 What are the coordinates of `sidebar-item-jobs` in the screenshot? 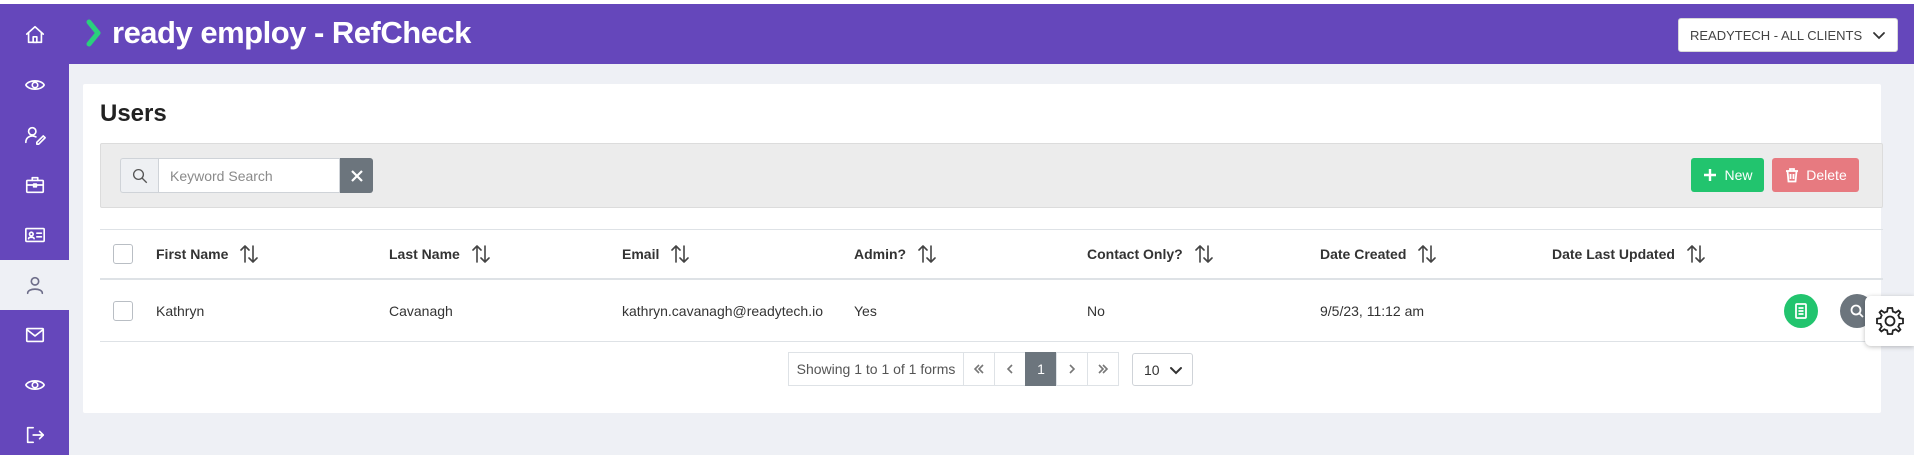 It's located at (34, 185).